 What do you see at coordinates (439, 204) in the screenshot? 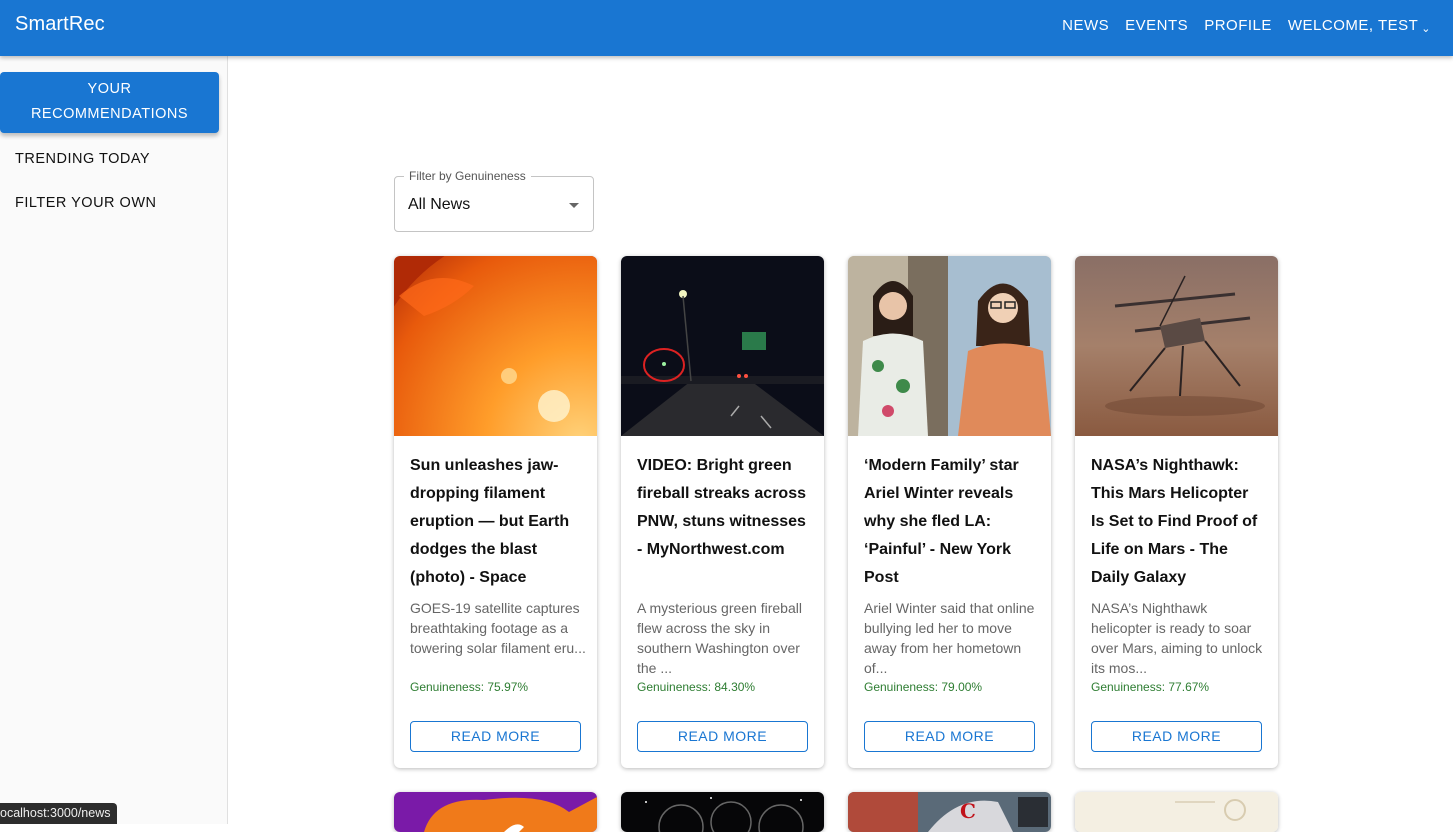
I see `filter-selected-value: All News` at bounding box center [439, 204].